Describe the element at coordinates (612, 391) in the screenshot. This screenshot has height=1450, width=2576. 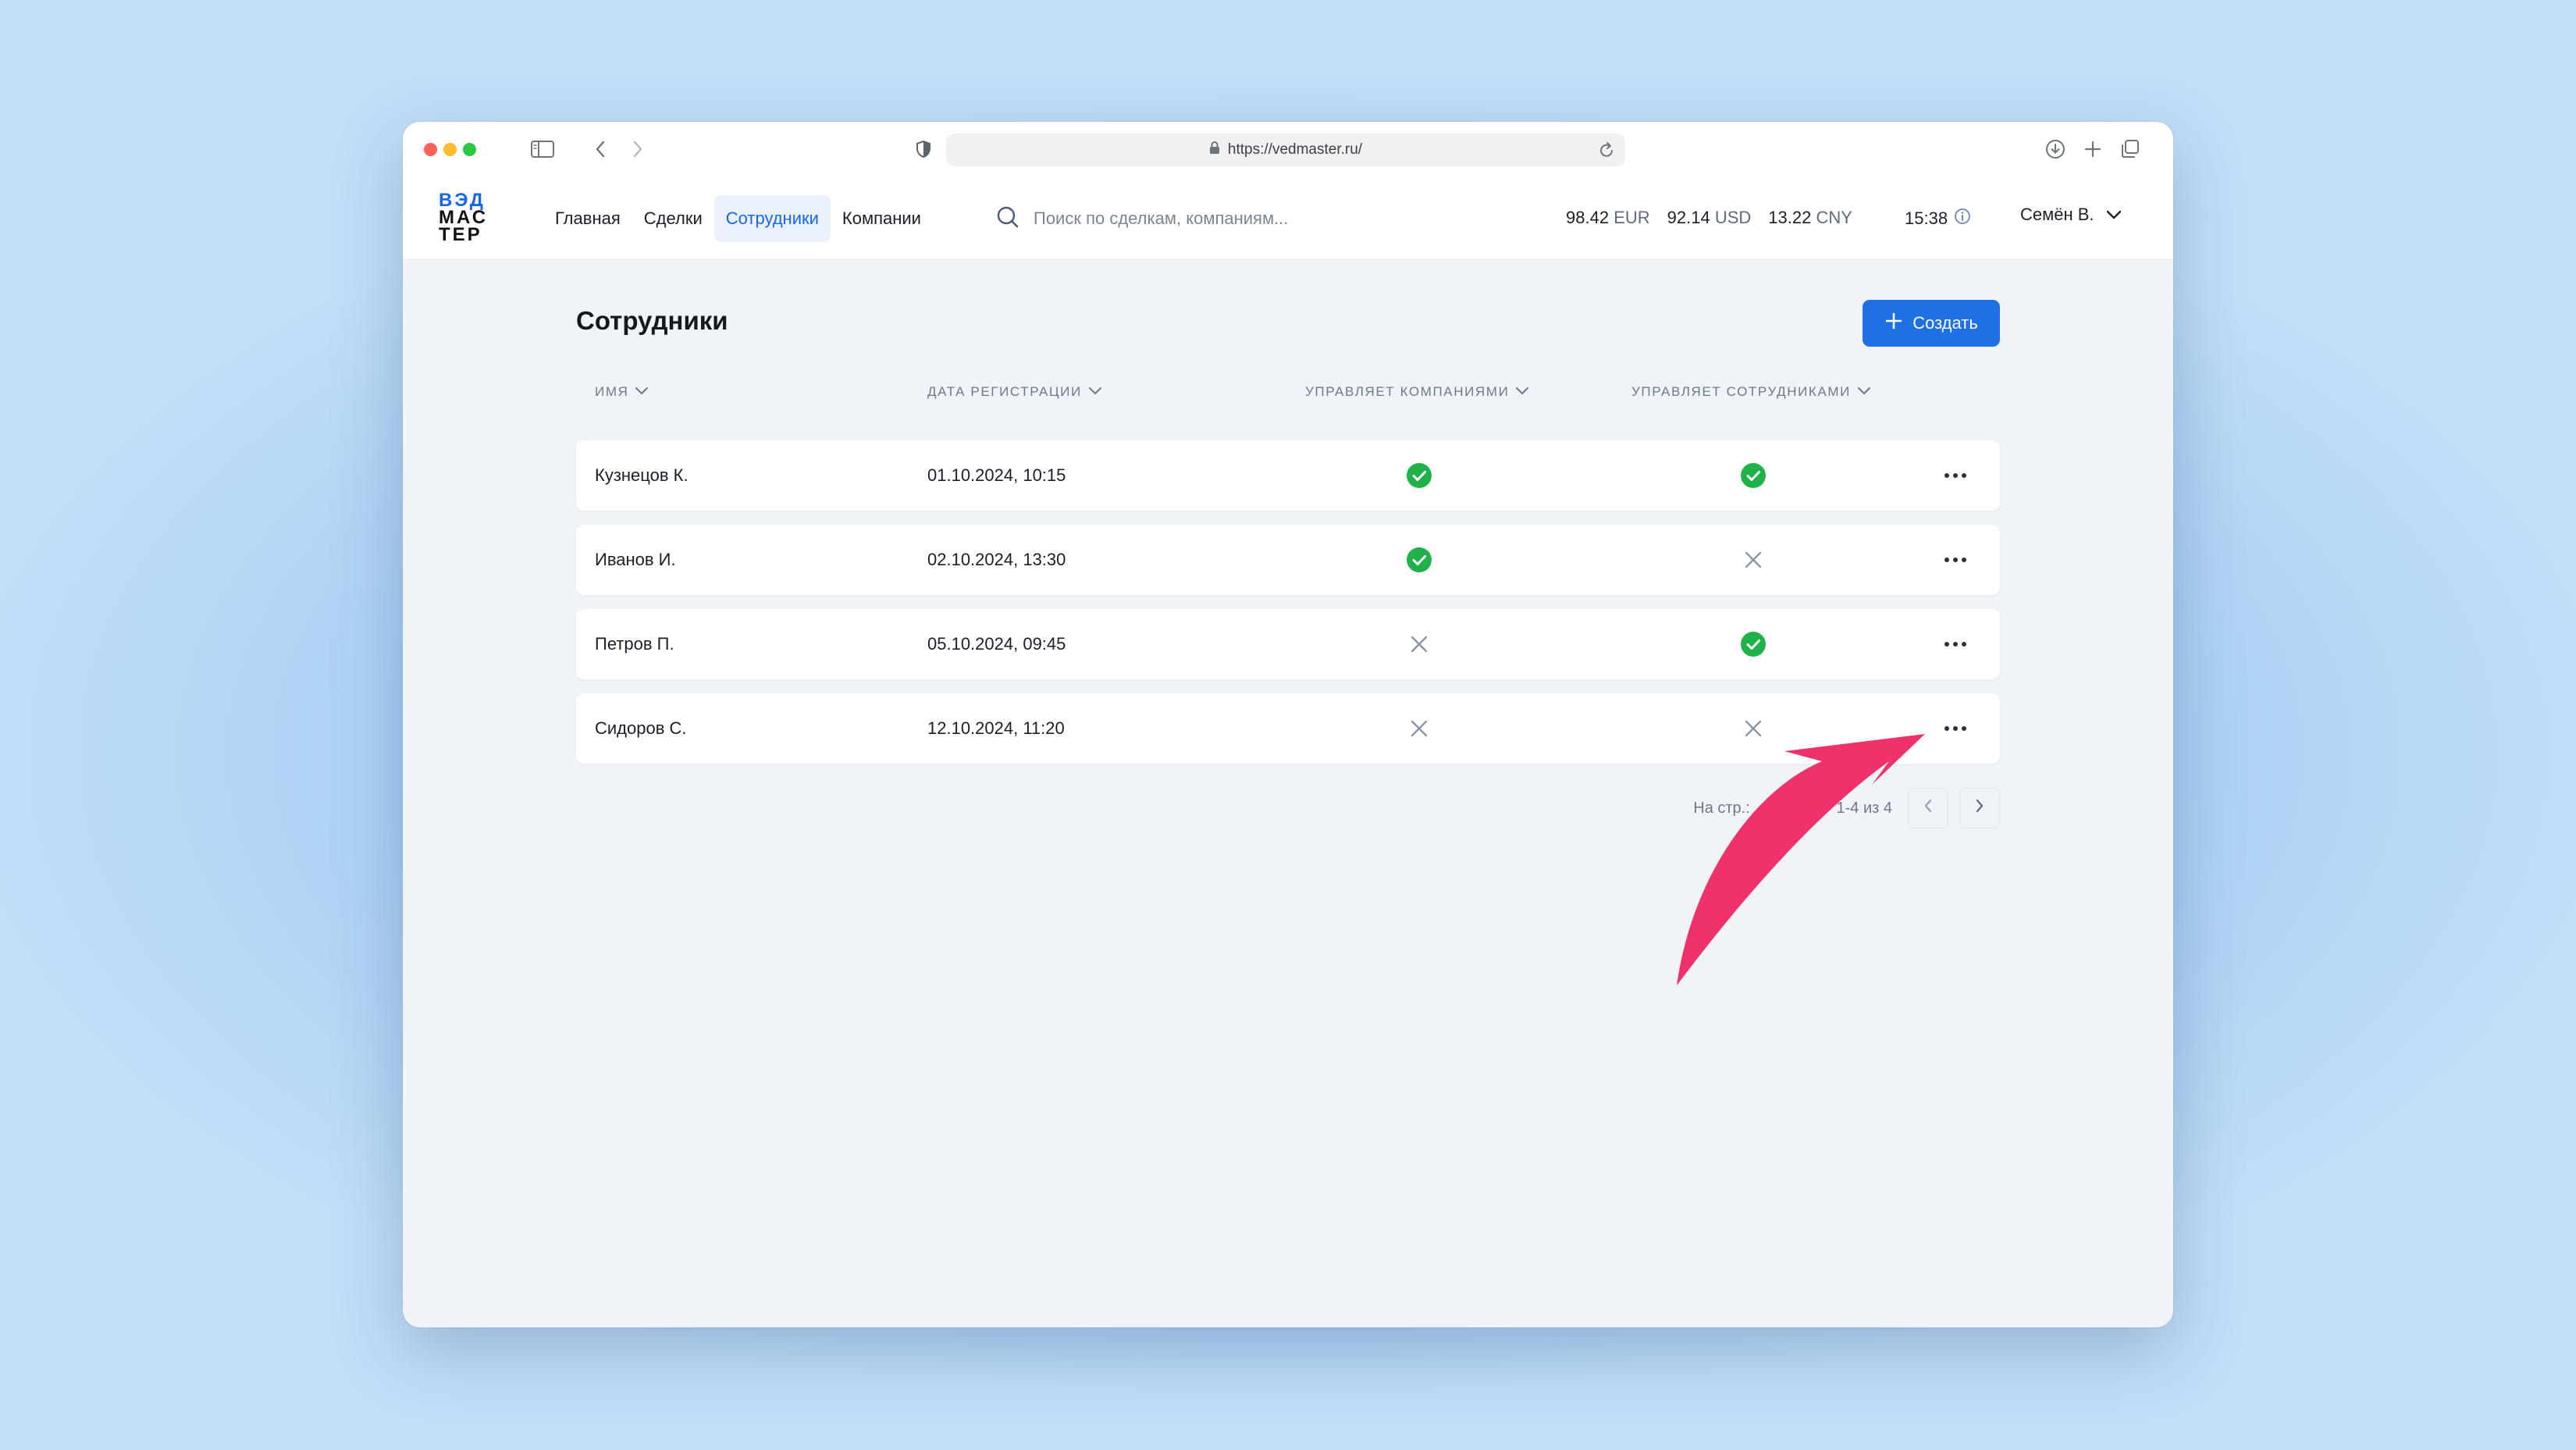
I see `column-label: Имя` at that location.